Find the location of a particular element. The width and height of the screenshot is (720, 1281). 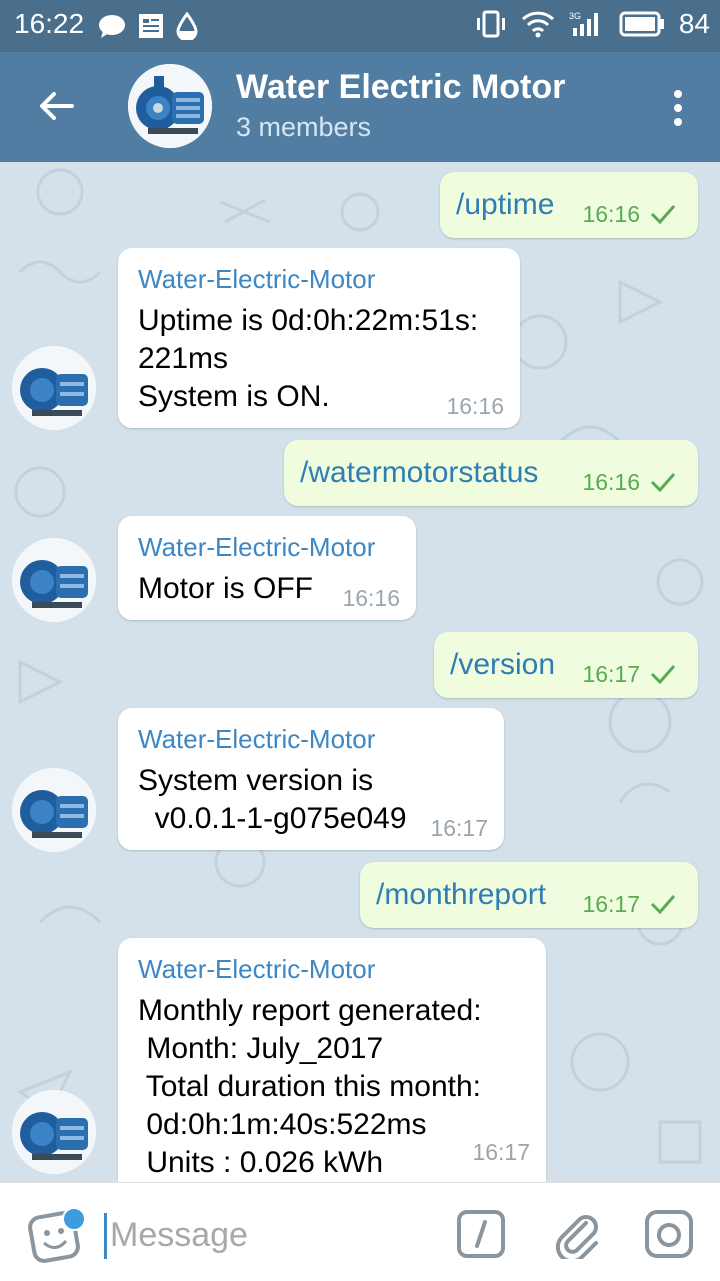

chat-title: Water Electric Motor is located at coordinates (401, 87).